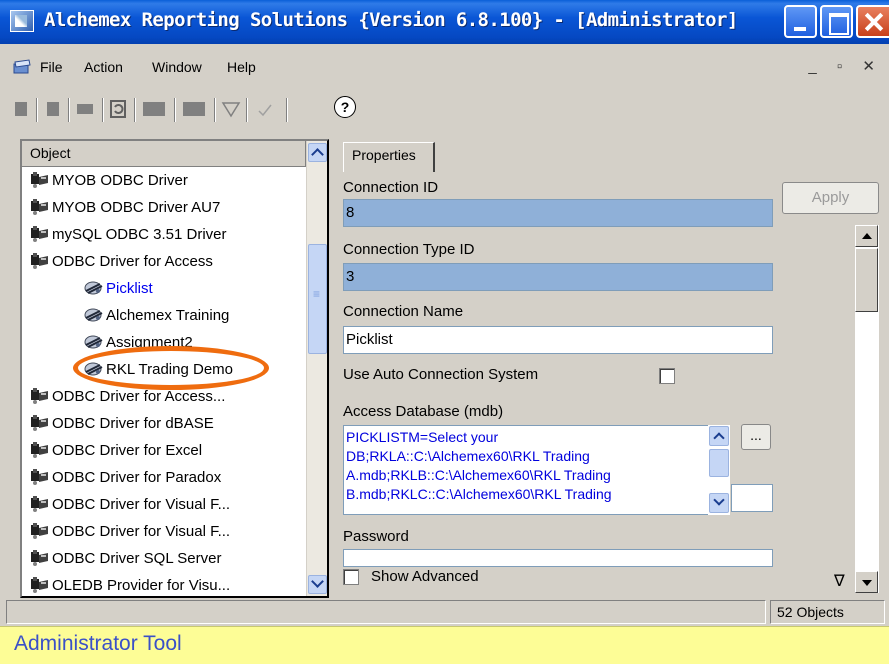 The width and height of the screenshot is (889, 664). I want to click on new-icon, so click(21, 109).